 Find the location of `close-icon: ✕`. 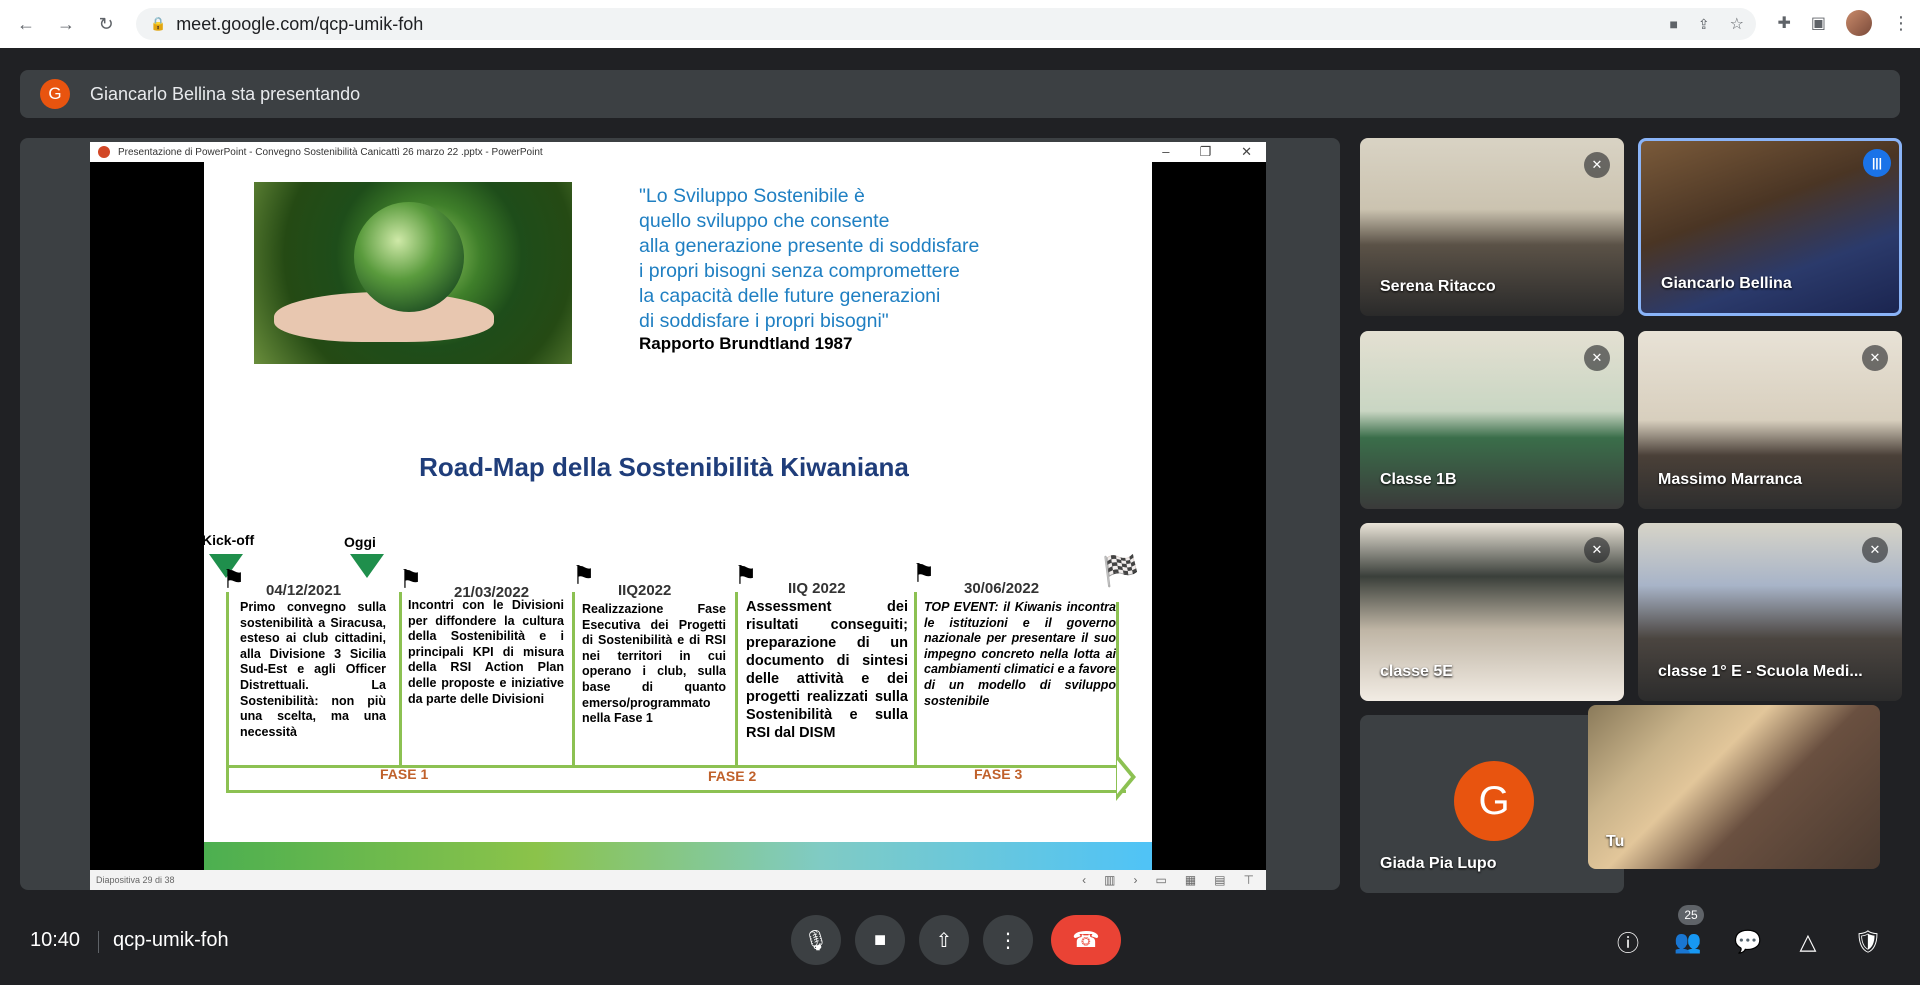

close-icon: ✕ is located at coordinates (1246, 151).